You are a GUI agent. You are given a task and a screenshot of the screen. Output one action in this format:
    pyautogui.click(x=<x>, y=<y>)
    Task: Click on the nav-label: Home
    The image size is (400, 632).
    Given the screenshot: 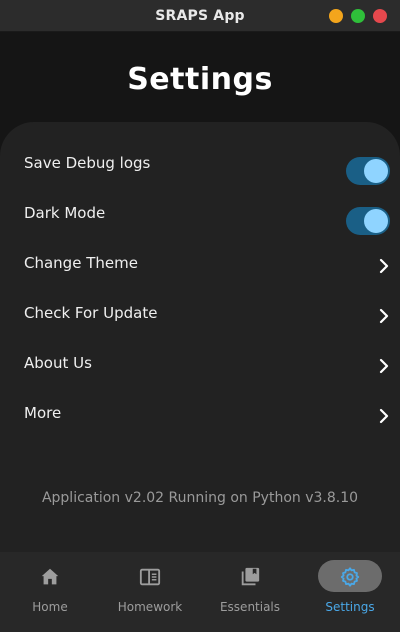 What is the action you would take?
    pyautogui.click(x=50, y=607)
    